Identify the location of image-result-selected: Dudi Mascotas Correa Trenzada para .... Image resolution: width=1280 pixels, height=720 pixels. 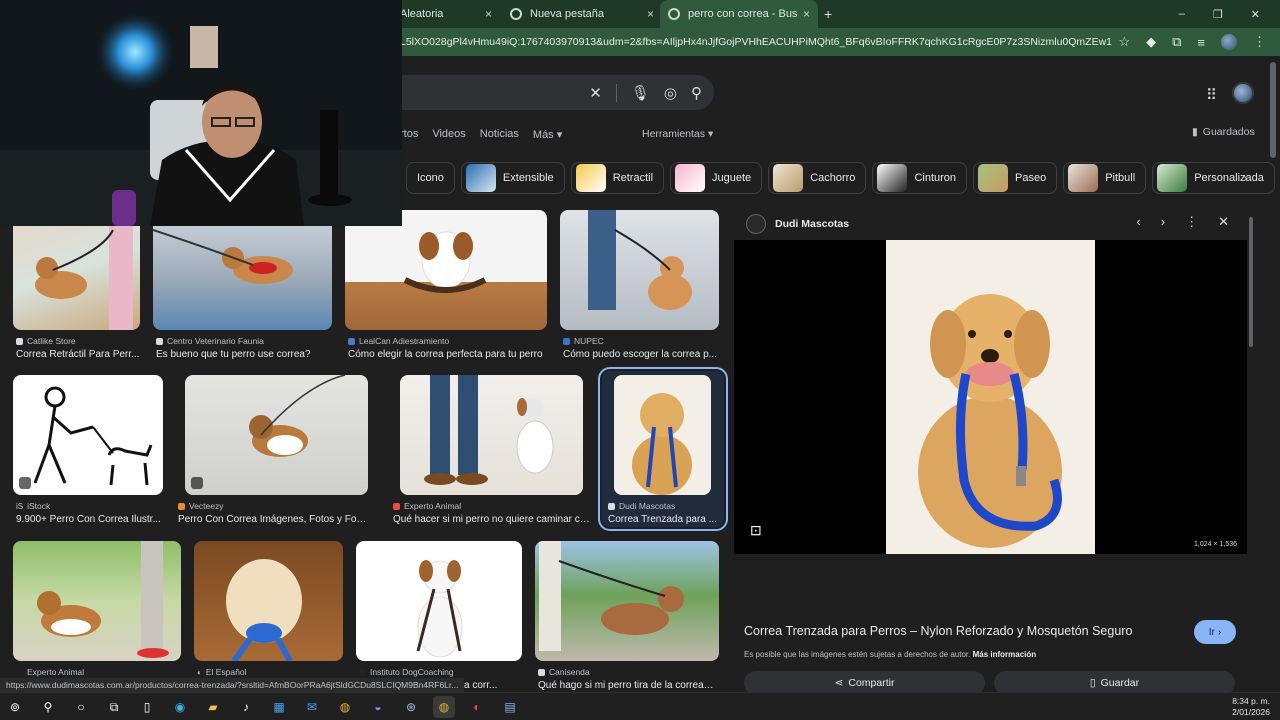
(663, 449).